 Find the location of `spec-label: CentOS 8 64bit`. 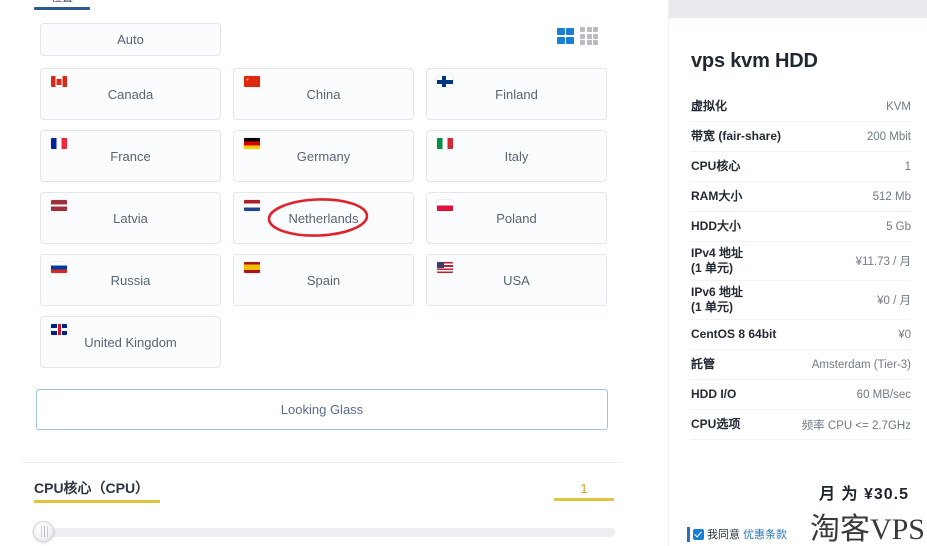

spec-label: CentOS 8 64bit is located at coordinates (734, 334).